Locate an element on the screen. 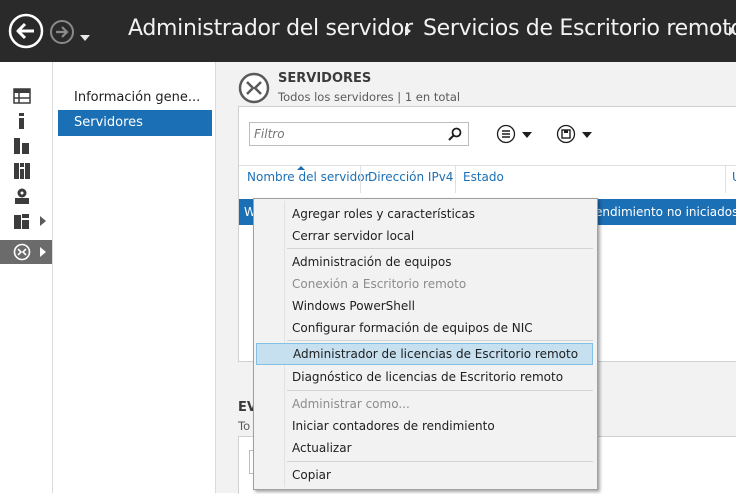 This screenshot has width=736, height=494. column-header-ipv4: Dirección IPv4 is located at coordinates (410, 177).